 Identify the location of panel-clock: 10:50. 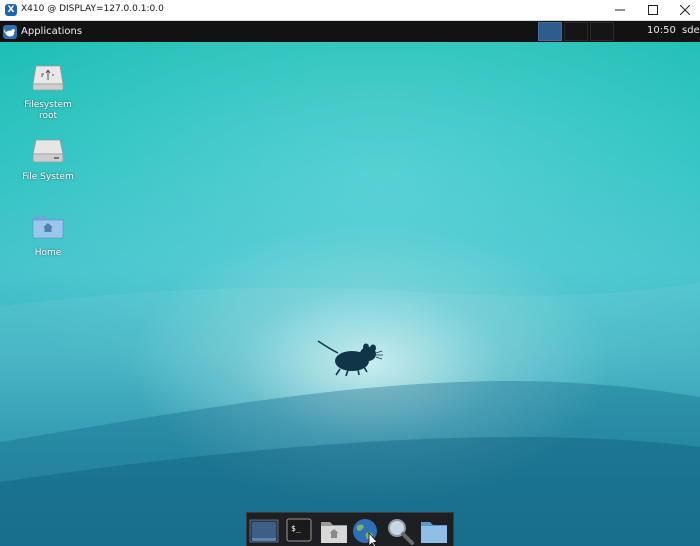
(661, 30).